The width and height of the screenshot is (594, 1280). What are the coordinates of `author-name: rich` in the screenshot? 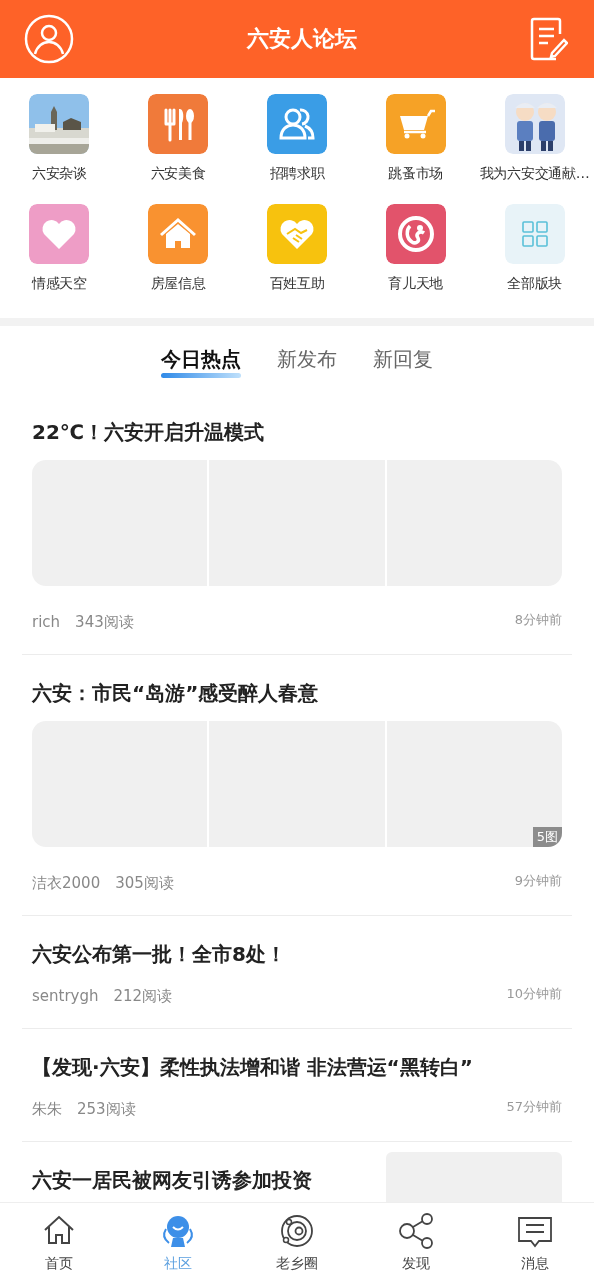 It's located at (46, 622).